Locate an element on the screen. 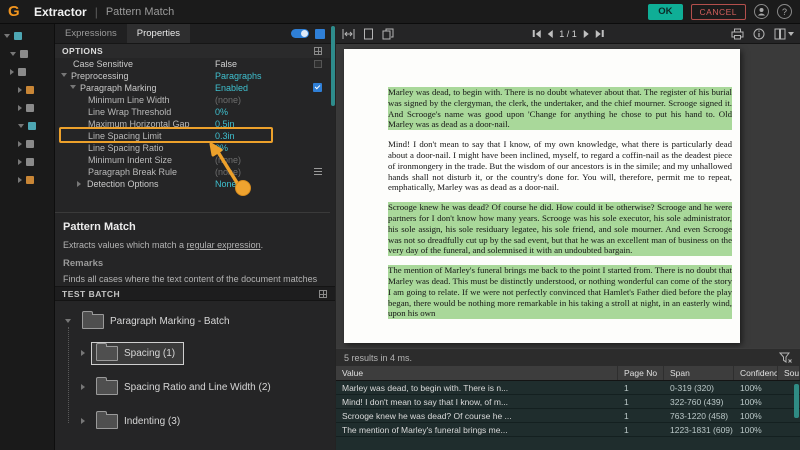 The height and width of the screenshot is (450, 800). property-value: Enabled is located at coordinates (231, 88).